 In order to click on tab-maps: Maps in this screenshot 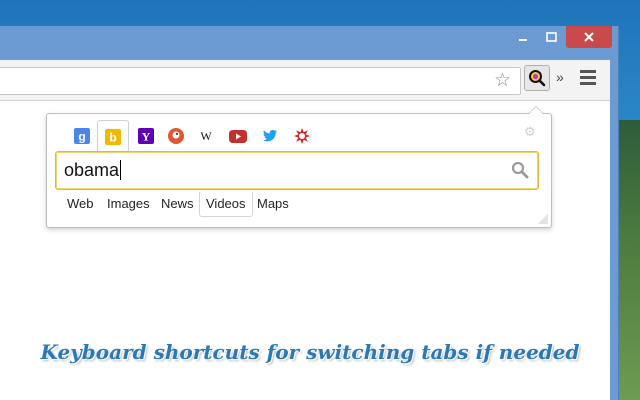, I will do `click(273, 204)`.